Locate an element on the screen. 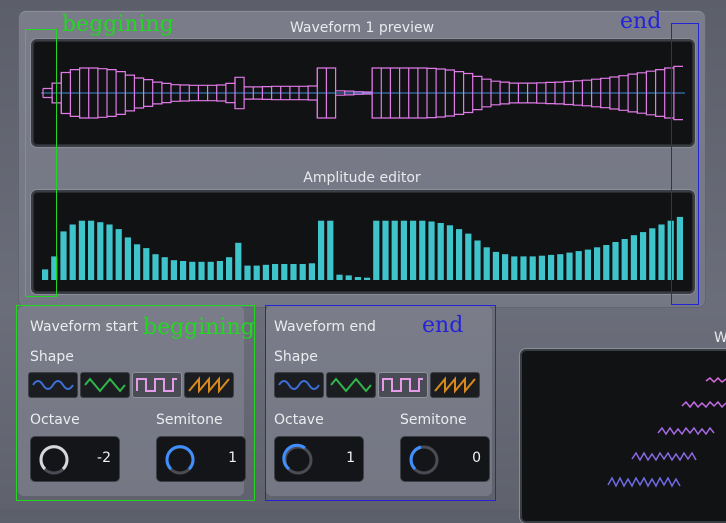 The width and height of the screenshot is (726, 523). beginning-region-box is located at coordinates (41, 163).